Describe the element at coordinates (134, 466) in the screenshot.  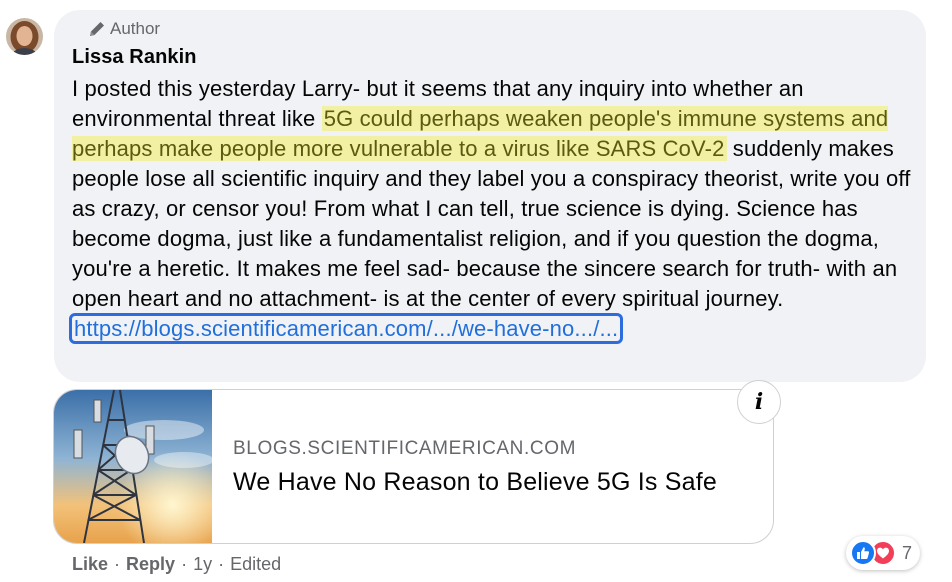
I see `preview-thumbnail` at that location.